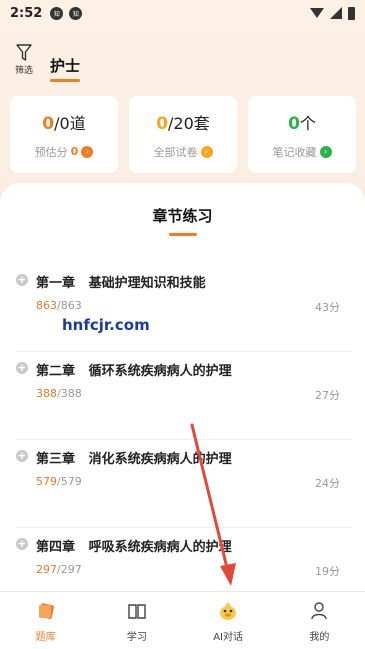 The width and height of the screenshot is (365, 649). I want to click on tab-label: 题库, so click(45, 637).